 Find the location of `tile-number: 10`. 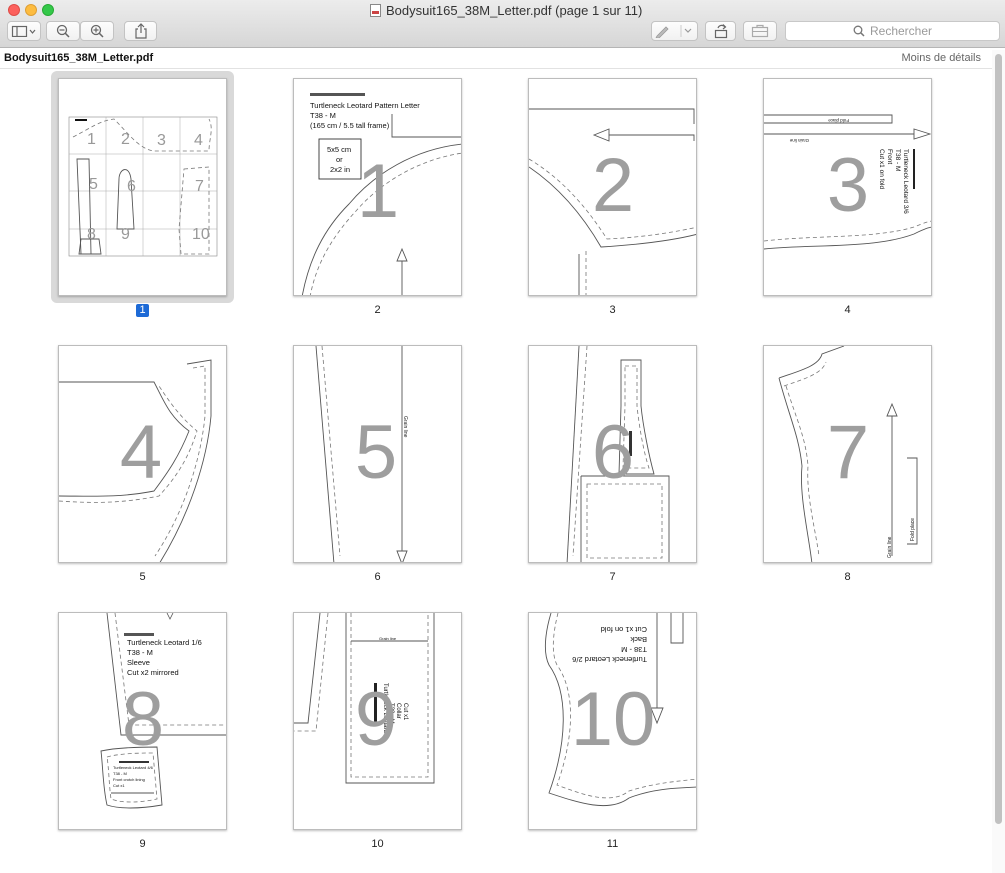

tile-number: 10 is located at coordinates (201, 234).